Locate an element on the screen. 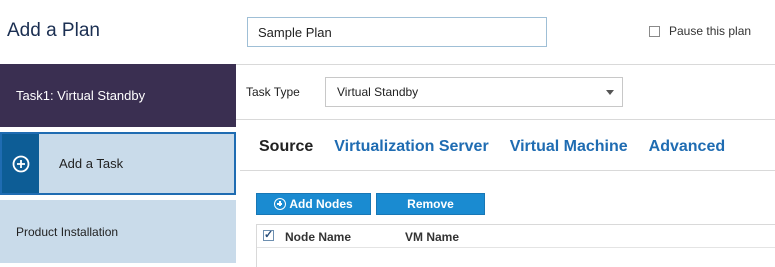 This screenshot has width=775, height=267. pause-plan-toggle: Pause this plan is located at coordinates (700, 31).